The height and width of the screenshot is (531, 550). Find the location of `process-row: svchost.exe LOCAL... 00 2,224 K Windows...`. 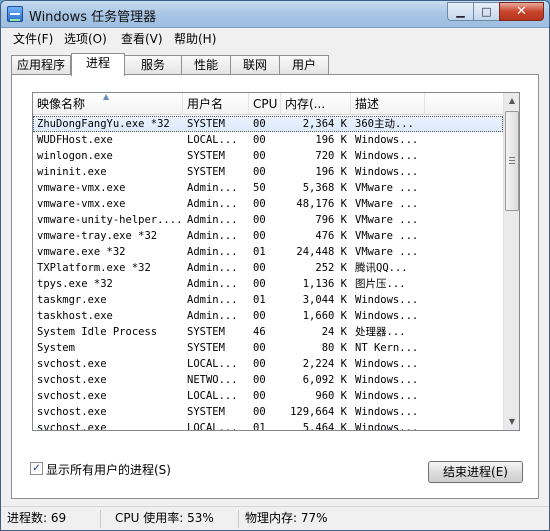

process-row: svchost.exe LOCAL... 00 2,224 K Windows... is located at coordinates (268, 364).